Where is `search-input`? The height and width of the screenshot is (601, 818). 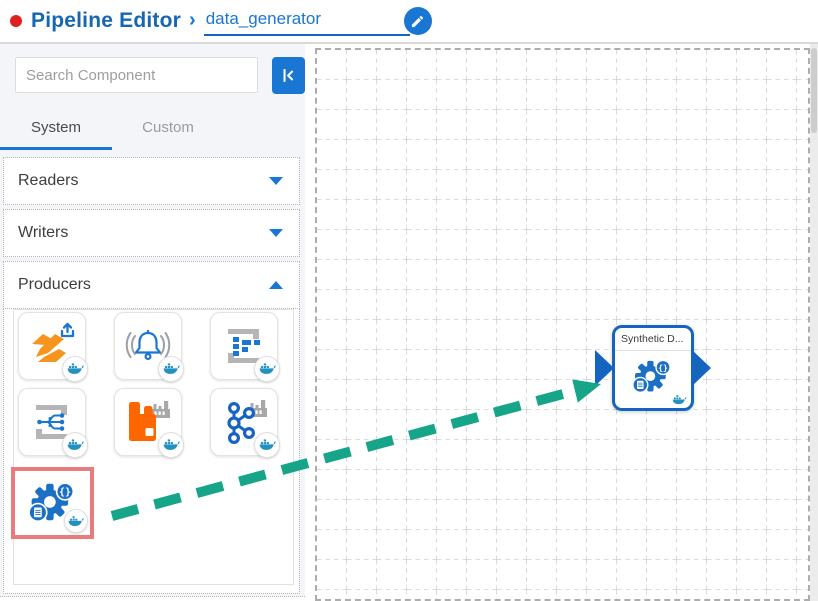 search-input is located at coordinates (136, 75).